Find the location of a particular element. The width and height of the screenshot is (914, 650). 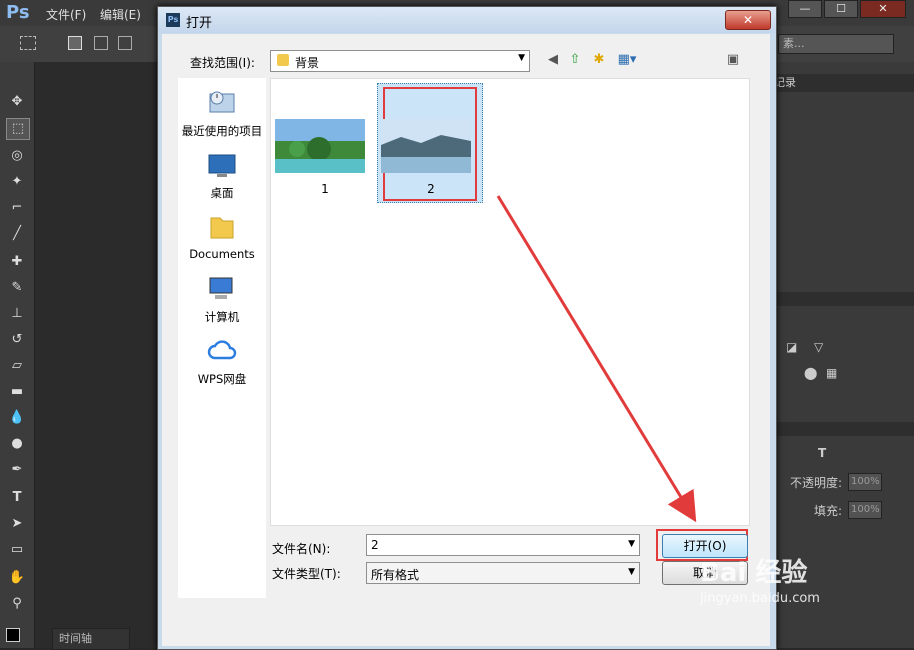

watermark: Bai 经验 jingyan.baidu.com is located at coordinates (760, 579).